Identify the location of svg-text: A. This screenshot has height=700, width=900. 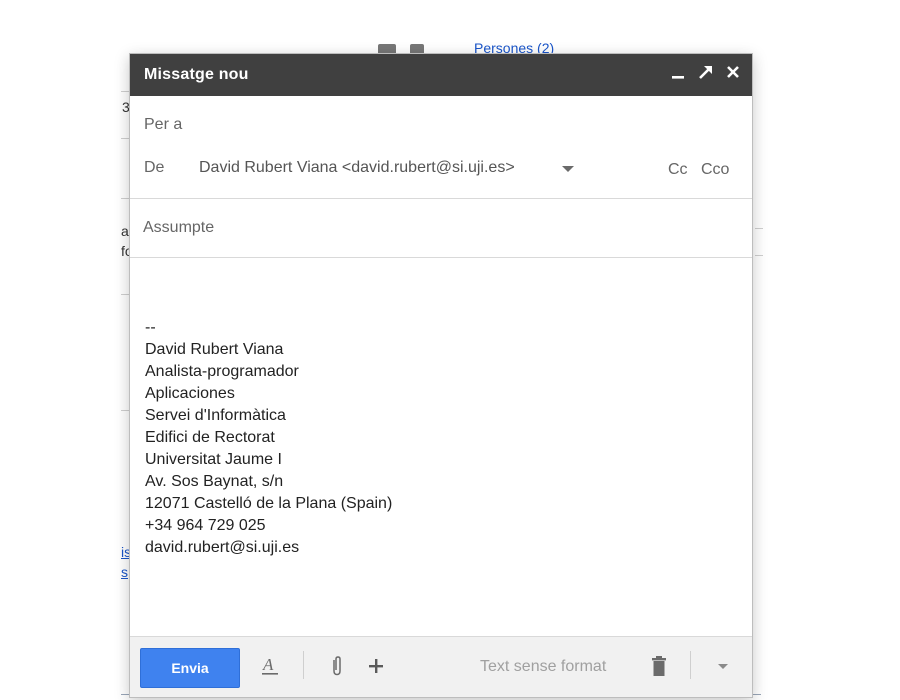
(268, 664).